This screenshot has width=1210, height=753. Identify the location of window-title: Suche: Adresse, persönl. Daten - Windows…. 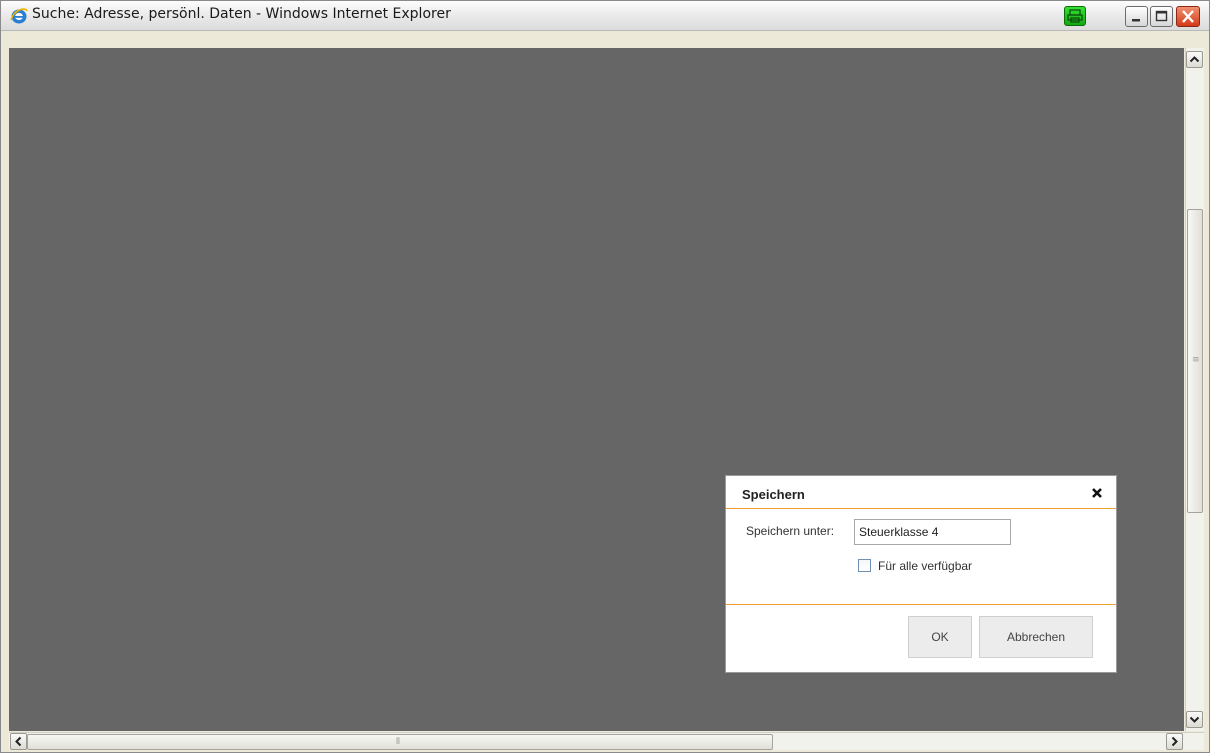
(241, 14).